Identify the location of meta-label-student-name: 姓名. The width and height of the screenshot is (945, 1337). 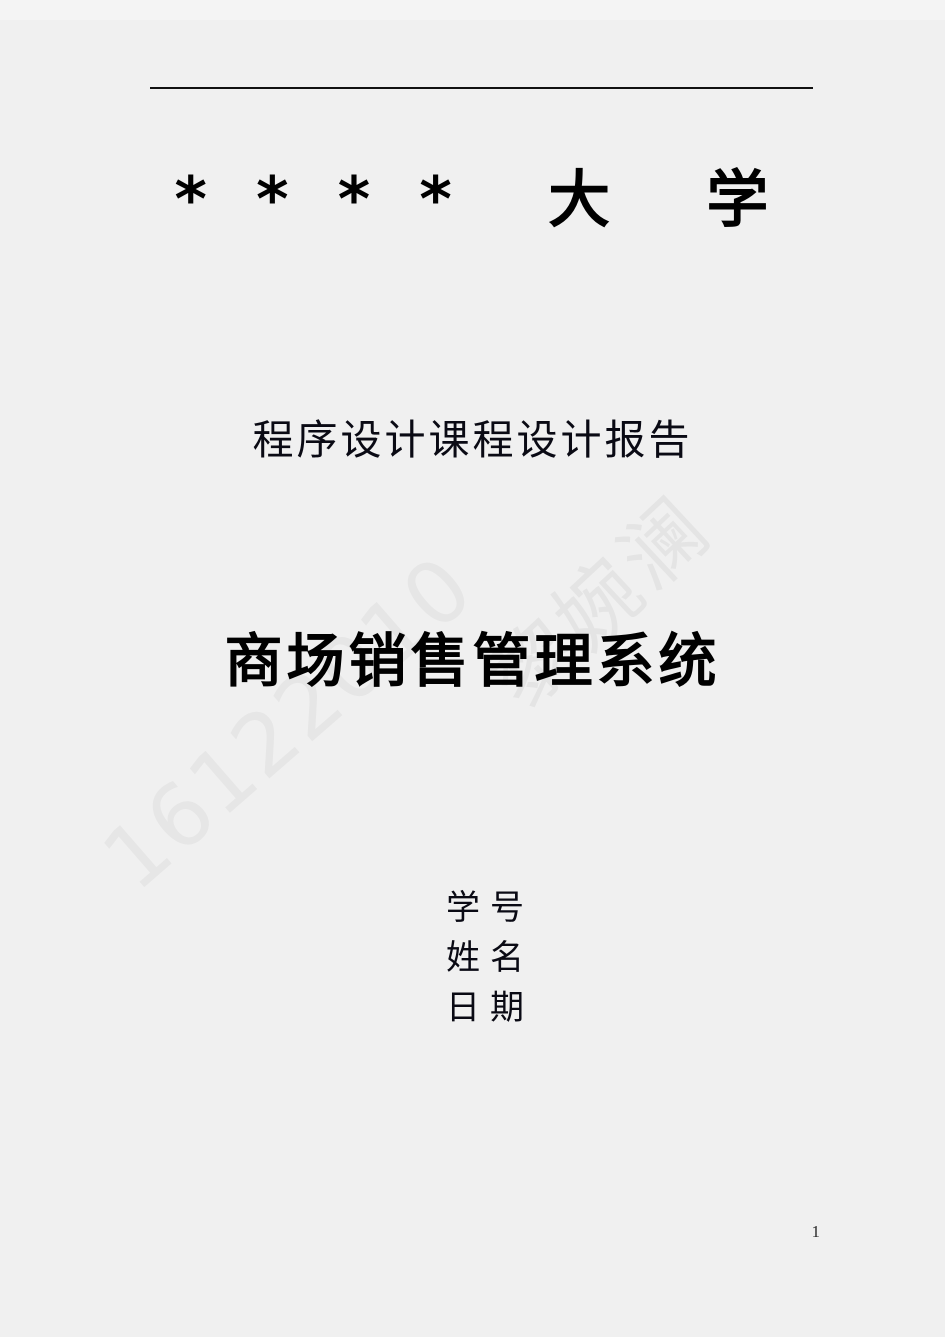
(490, 958).